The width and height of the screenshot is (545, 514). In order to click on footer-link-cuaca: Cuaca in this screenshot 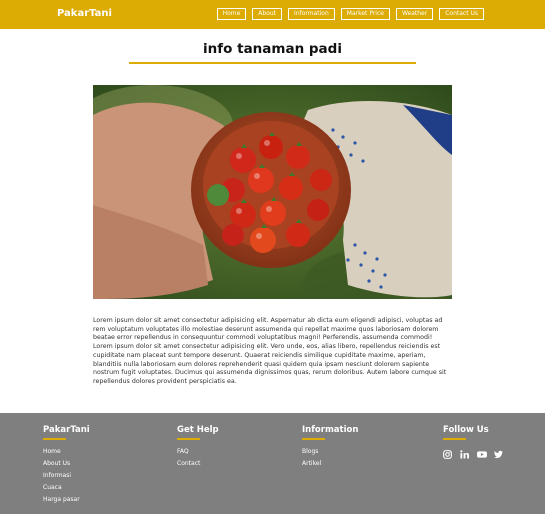, I will do `click(66, 488)`.